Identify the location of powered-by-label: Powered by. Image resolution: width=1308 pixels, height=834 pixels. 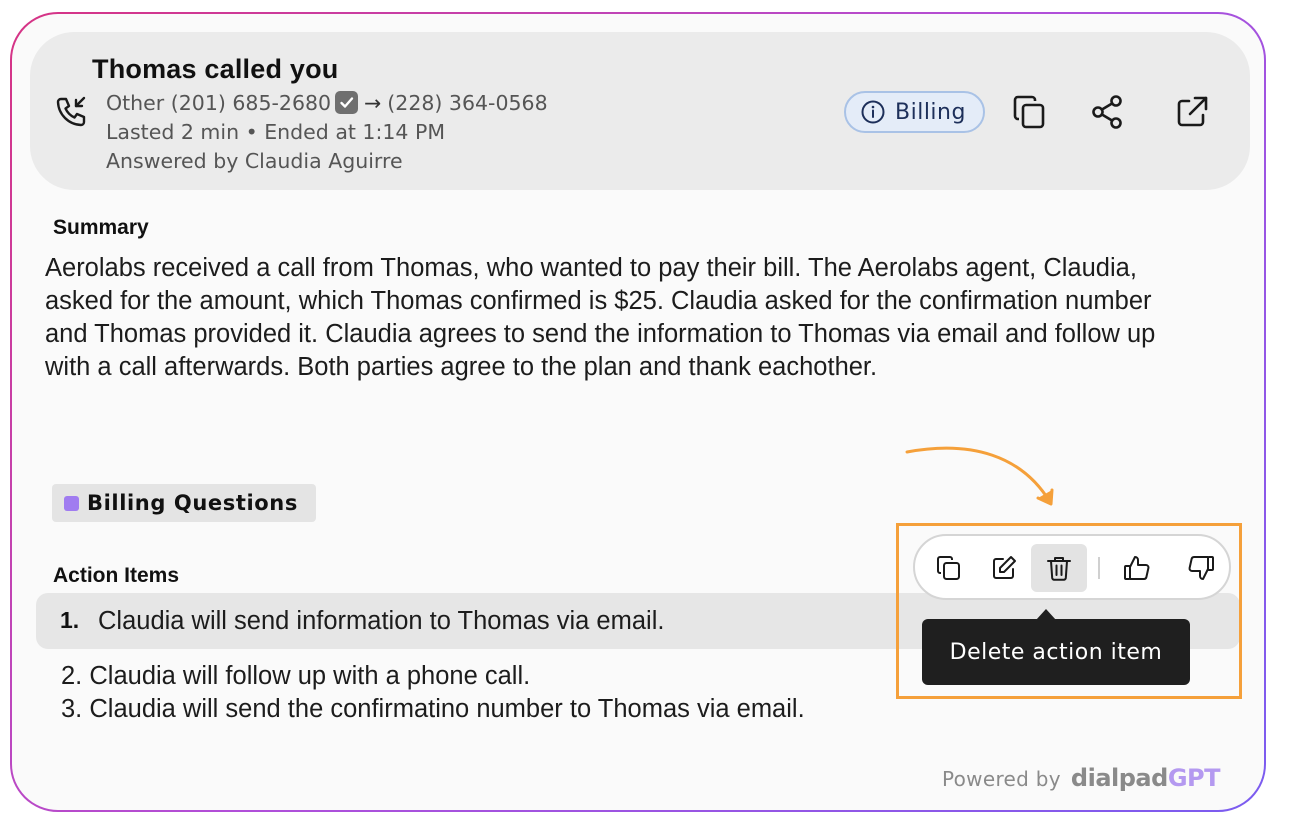
(1001, 779).